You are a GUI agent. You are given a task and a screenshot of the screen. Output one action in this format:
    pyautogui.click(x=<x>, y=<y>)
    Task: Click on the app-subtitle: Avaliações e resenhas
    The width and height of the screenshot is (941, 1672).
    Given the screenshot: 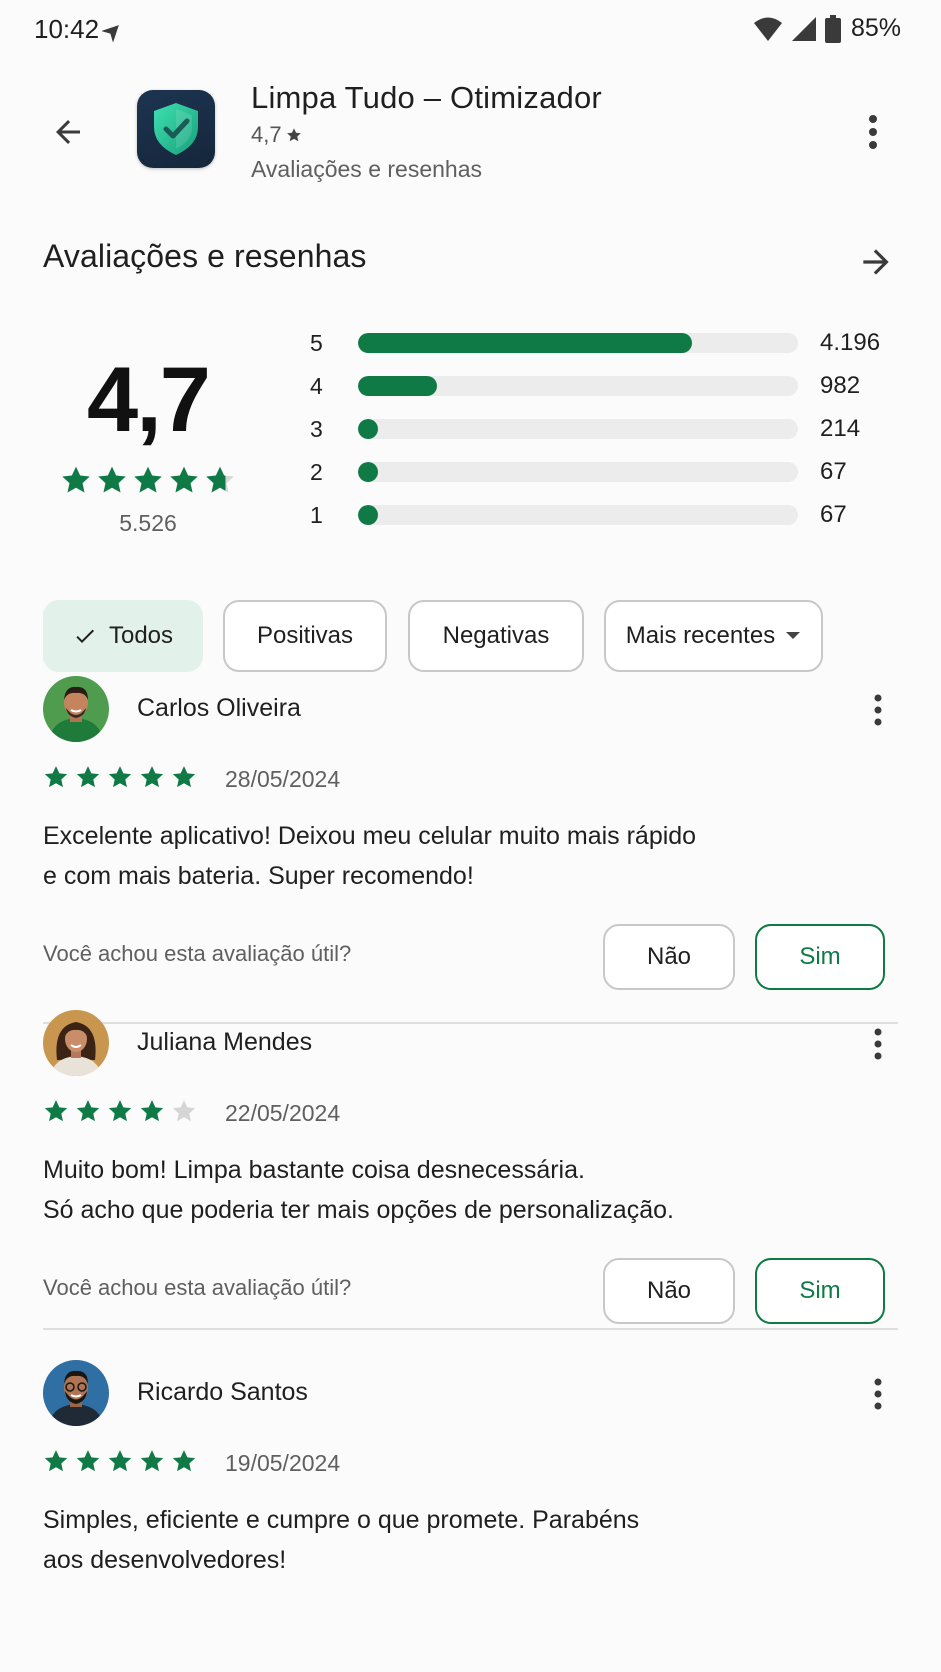 What is the action you would take?
    pyautogui.click(x=366, y=169)
    